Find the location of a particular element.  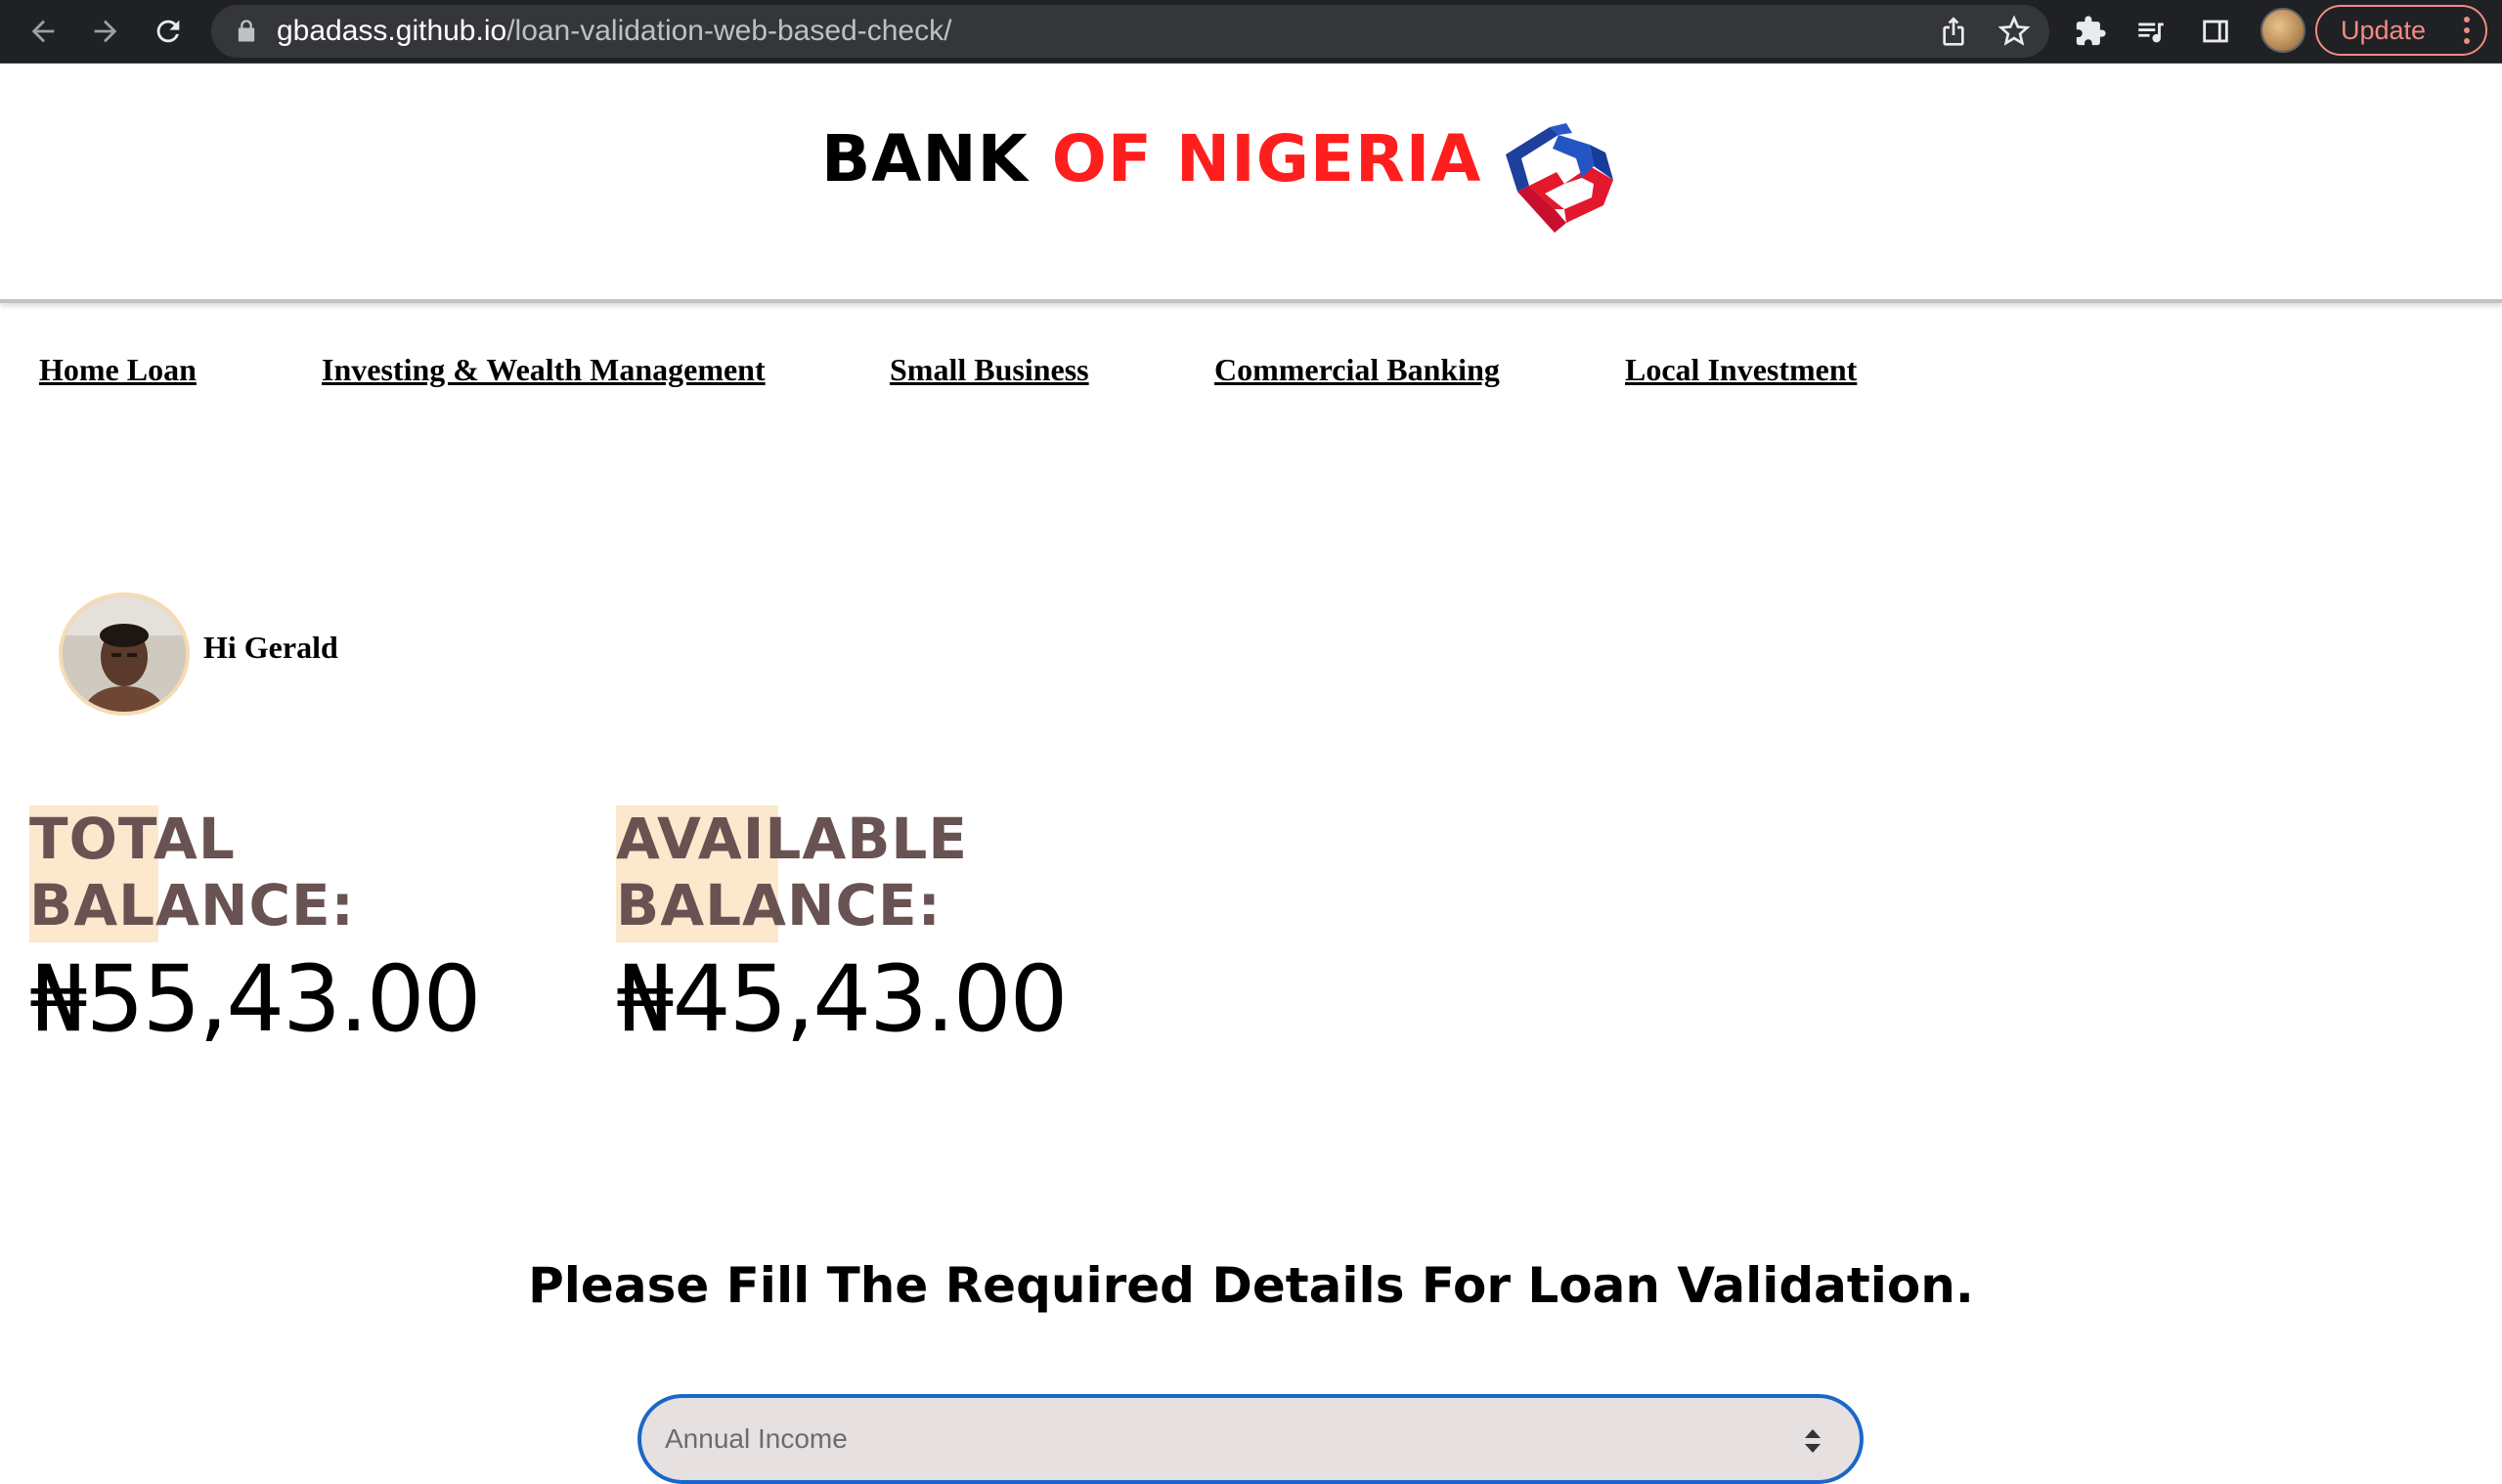

available-balance-label-line2: BALANCE: is located at coordinates (779, 905).